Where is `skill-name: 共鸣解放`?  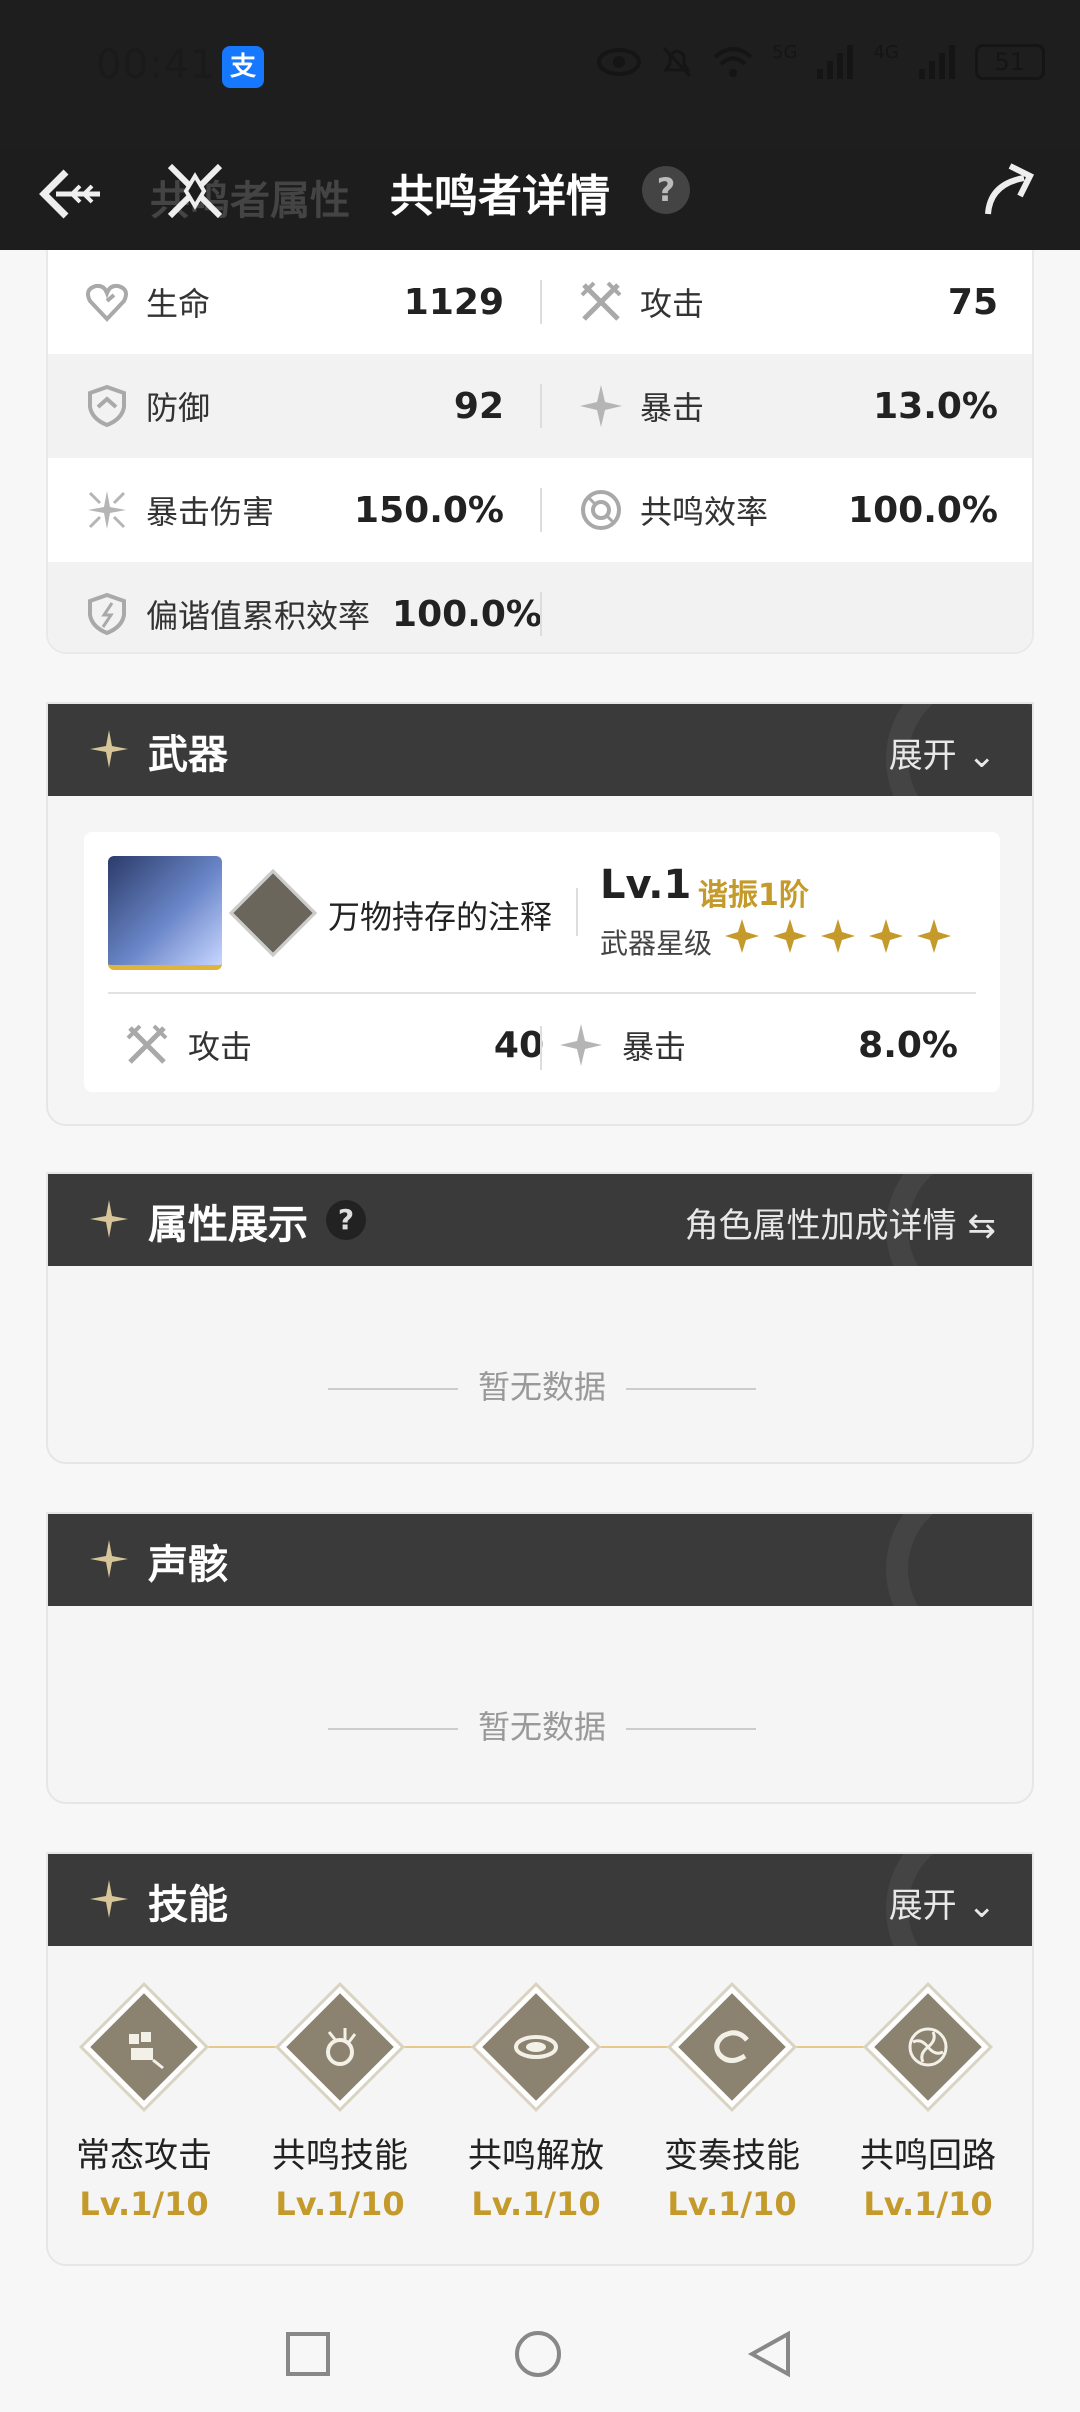
skill-name: 共鸣解放 is located at coordinates (536, 2156).